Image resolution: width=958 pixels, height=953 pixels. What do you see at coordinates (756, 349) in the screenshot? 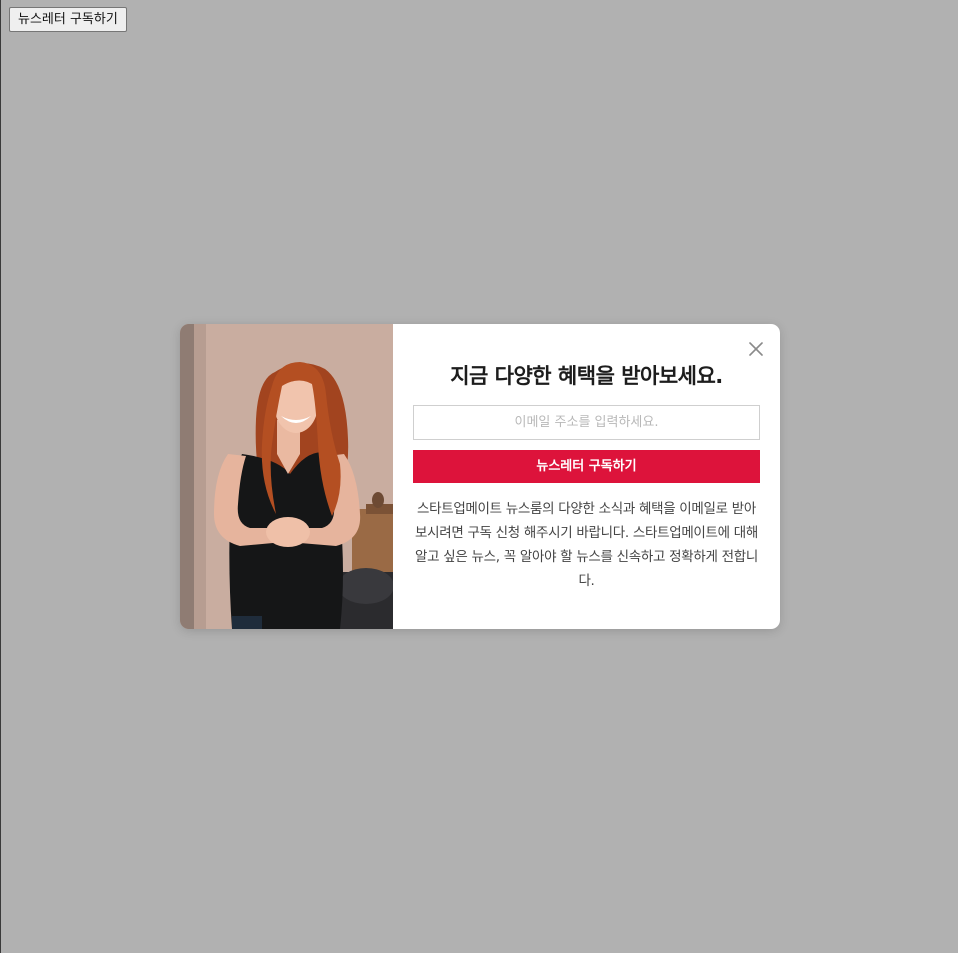
I see `close-icon` at bounding box center [756, 349].